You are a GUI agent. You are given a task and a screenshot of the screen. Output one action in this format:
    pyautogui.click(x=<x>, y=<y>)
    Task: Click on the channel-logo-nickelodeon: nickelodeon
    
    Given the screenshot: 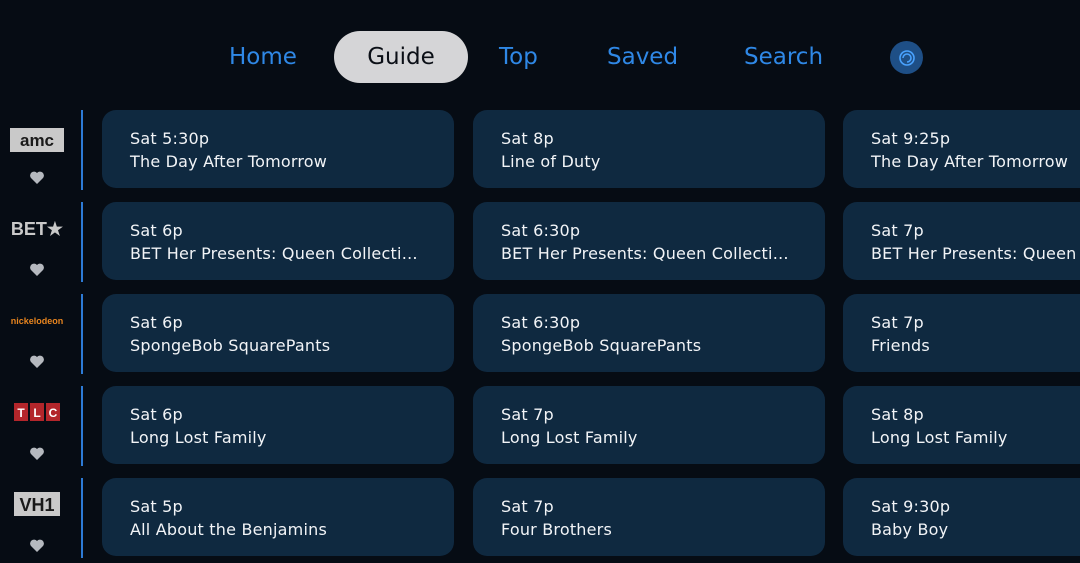 What is the action you would take?
    pyautogui.click(x=37, y=320)
    